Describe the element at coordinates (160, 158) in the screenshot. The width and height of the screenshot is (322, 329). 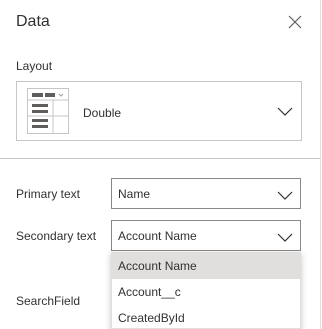
I see `section-divider` at that location.